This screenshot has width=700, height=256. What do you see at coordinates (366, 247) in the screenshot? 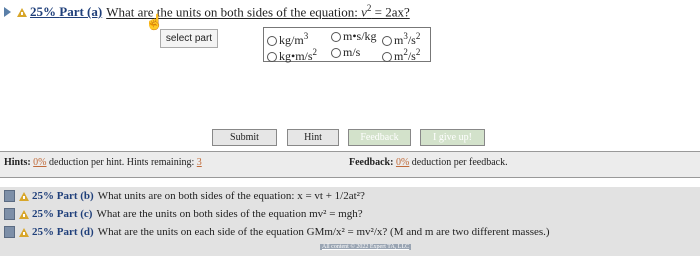
I see `copyright-footer: All content © 2022 Expert TA, LLC` at bounding box center [366, 247].